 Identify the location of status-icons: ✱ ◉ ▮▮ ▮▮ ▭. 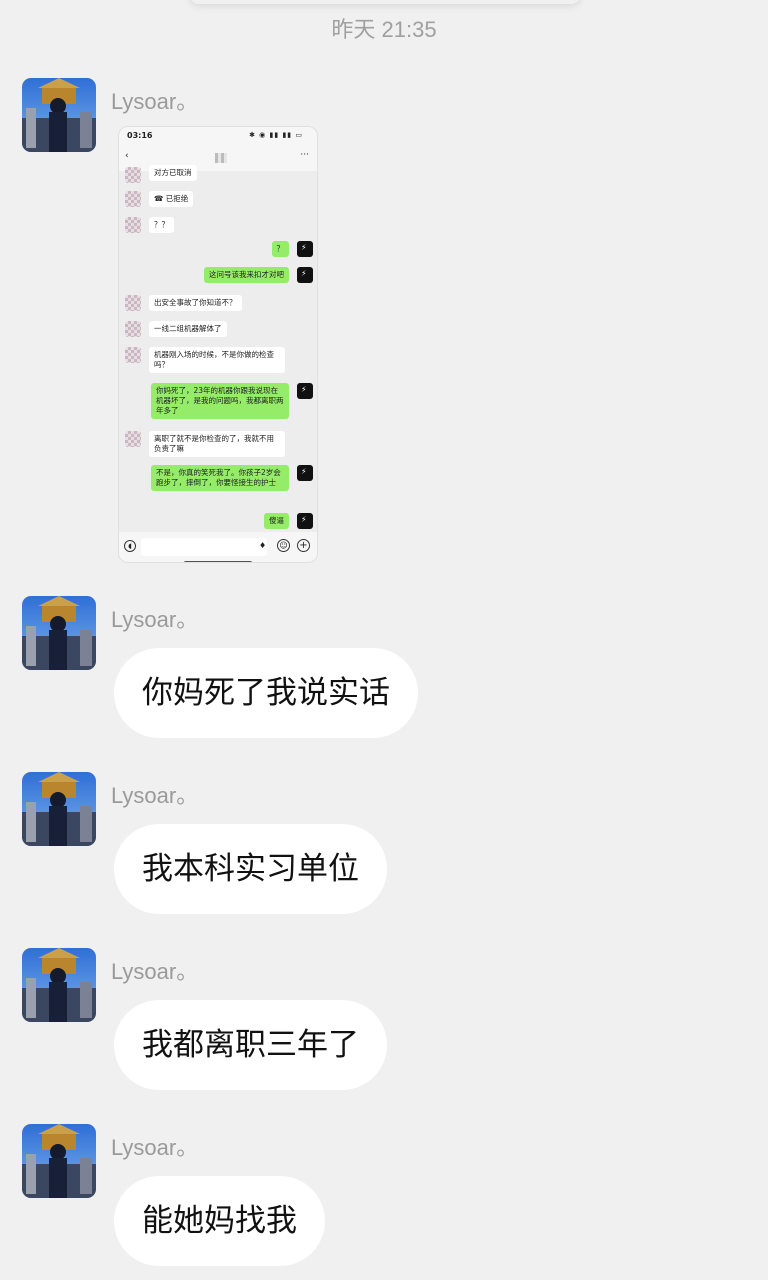
(276, 135).